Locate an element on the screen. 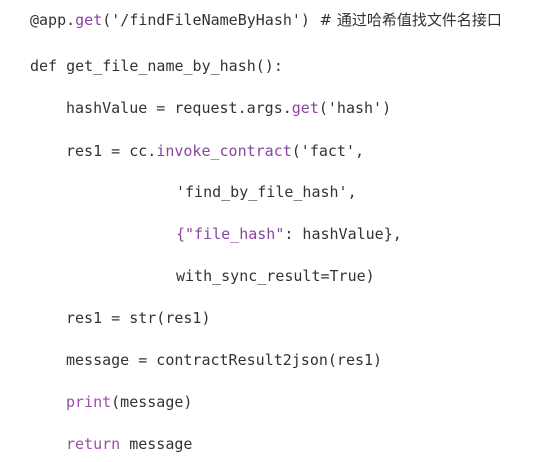 The width and height of the screenshot is (553, 462). route-comment-token: # 通过哈希值找文件名接口 is located at coordinates (405, 20).